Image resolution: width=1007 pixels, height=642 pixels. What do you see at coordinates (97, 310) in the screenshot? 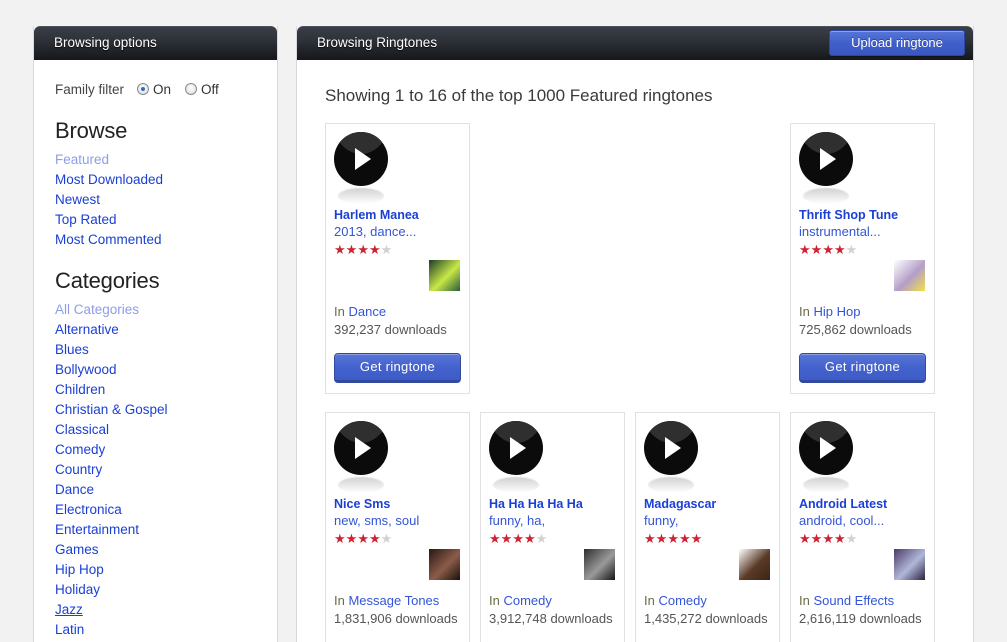
I see `category-link-all-categories: All Categories` at bounding box center [97, 310].